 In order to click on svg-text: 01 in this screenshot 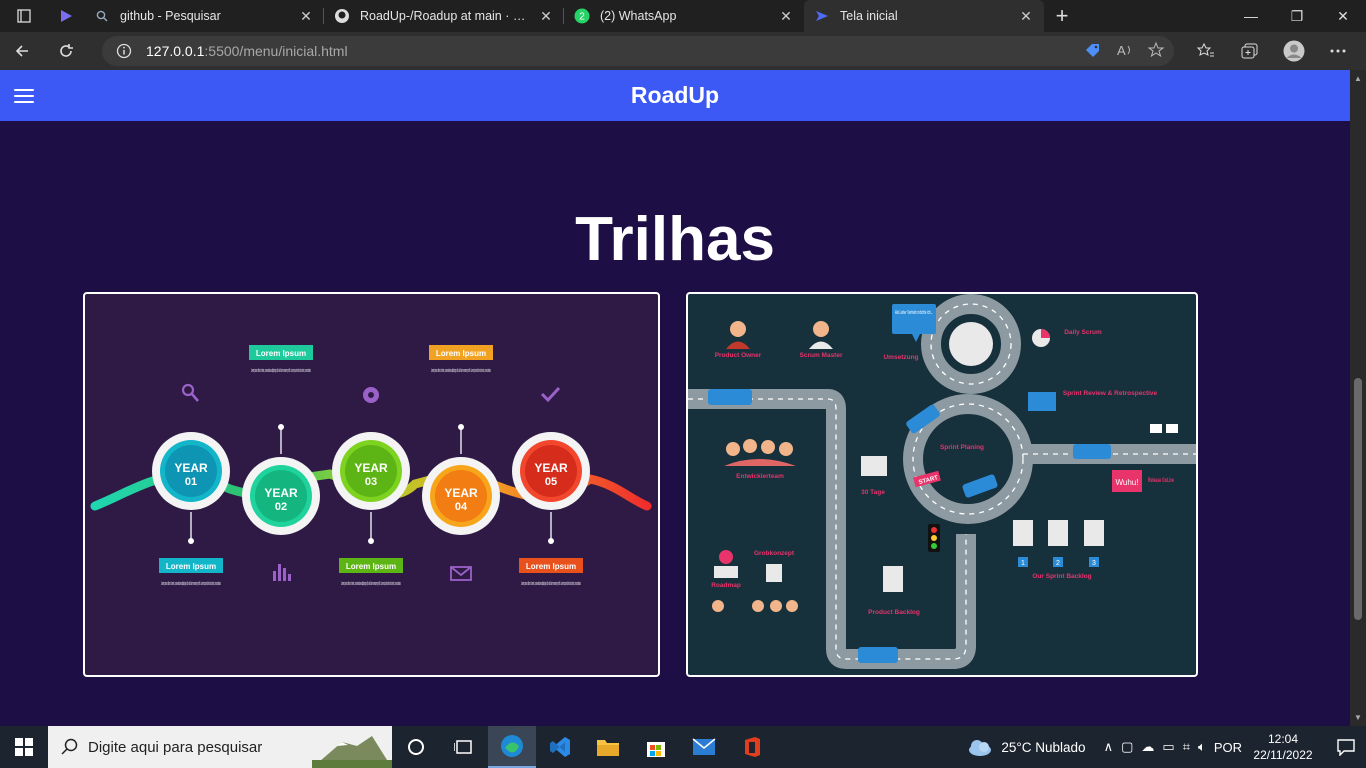, I will do `click(191, 482)`.